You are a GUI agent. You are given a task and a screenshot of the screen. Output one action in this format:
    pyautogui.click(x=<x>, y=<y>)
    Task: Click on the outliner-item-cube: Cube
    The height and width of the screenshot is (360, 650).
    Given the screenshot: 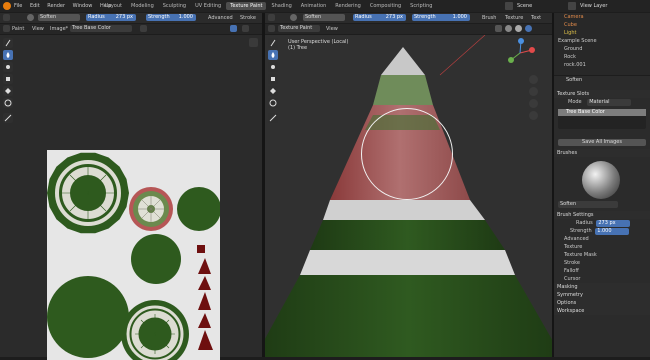 What is the action you would take?
    pyautogui.click(x=602, y=25)
    